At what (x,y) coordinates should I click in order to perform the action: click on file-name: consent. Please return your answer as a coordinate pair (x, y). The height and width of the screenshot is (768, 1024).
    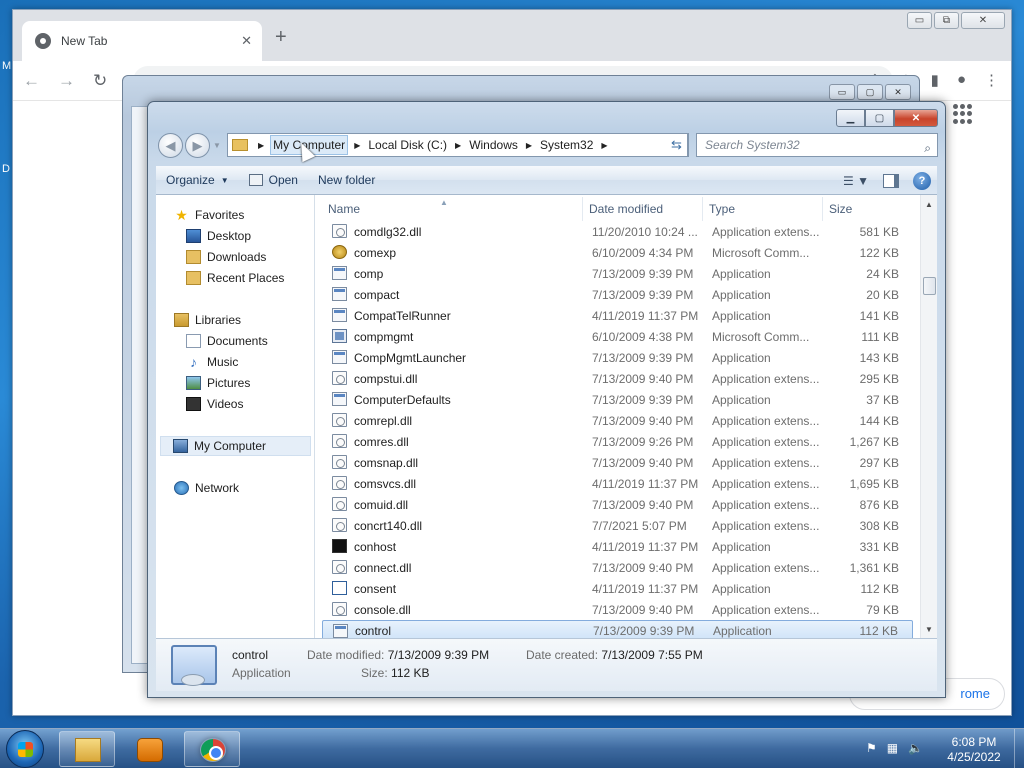
    Looking at the image, I should click on (375, 588).